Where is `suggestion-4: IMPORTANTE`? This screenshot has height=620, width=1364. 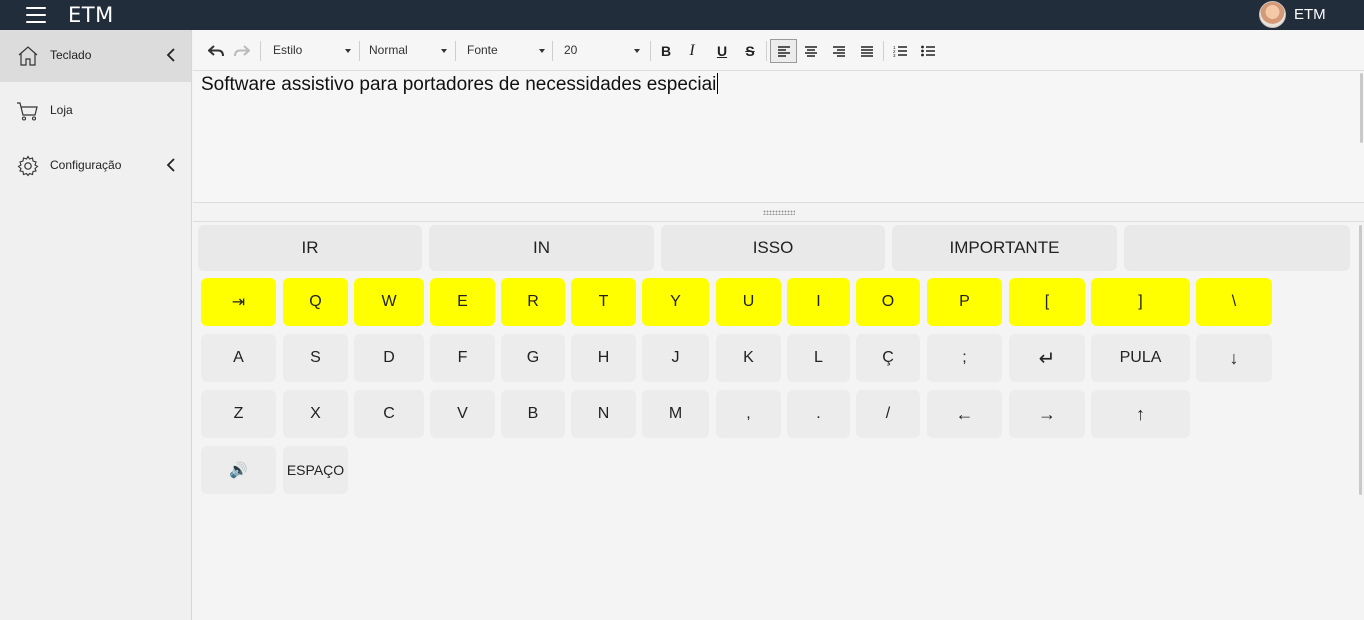
suggestion-4: IMPORTANTE is located at coordinates (1004, 248).